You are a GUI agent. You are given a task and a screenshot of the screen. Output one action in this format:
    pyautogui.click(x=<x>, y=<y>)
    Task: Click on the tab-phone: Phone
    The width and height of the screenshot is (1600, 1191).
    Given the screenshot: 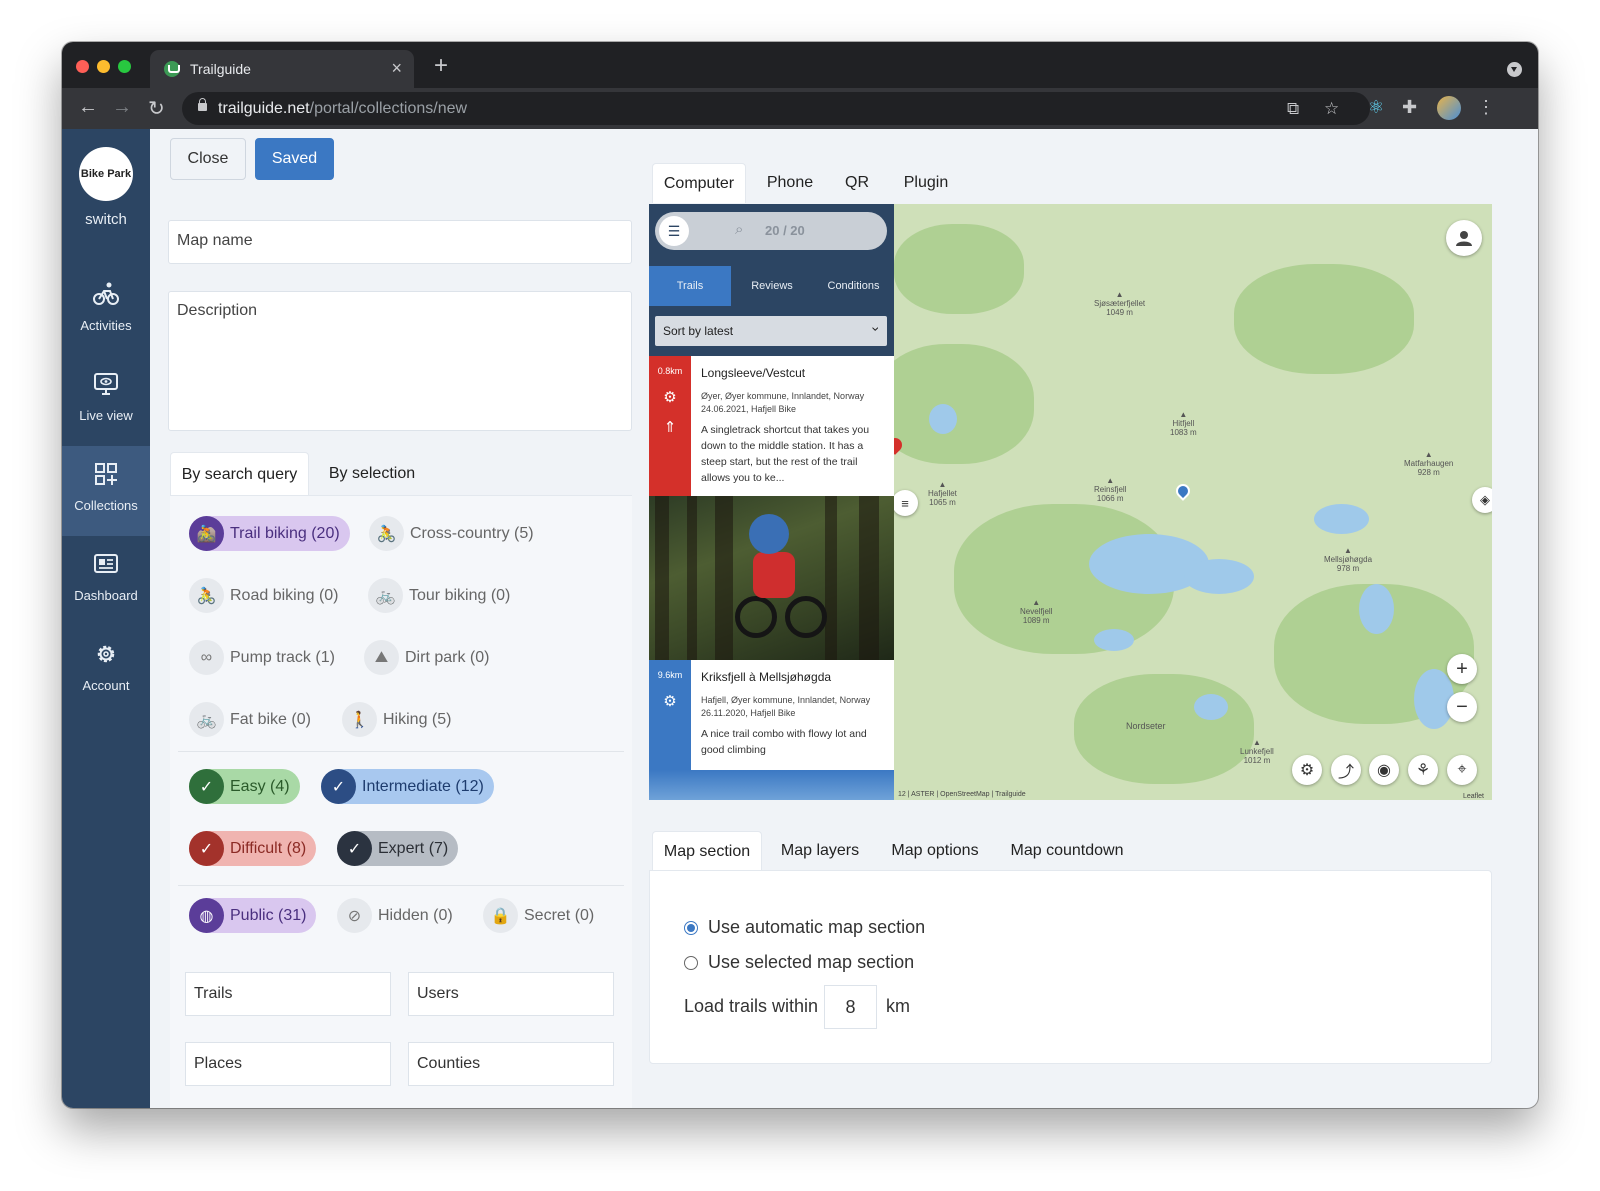 What is the action you would take?
    pyautogui.click(x=790, y=183)
    